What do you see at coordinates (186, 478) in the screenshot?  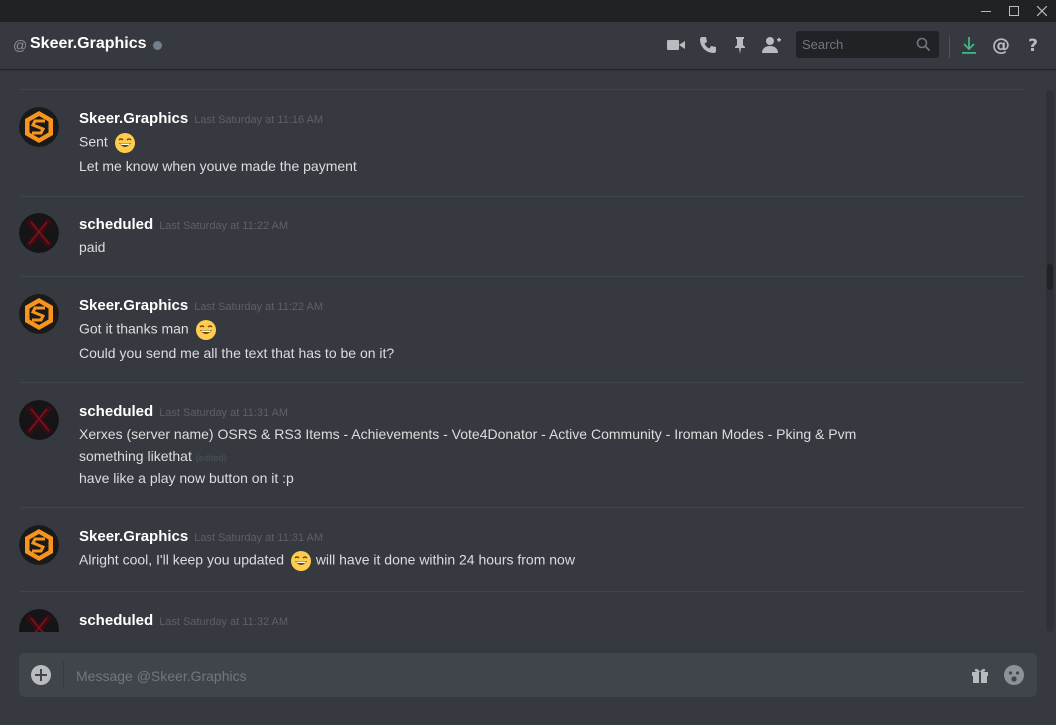 I see `message-text: have like a play now button on it :p` at bounding box center [186, 478].